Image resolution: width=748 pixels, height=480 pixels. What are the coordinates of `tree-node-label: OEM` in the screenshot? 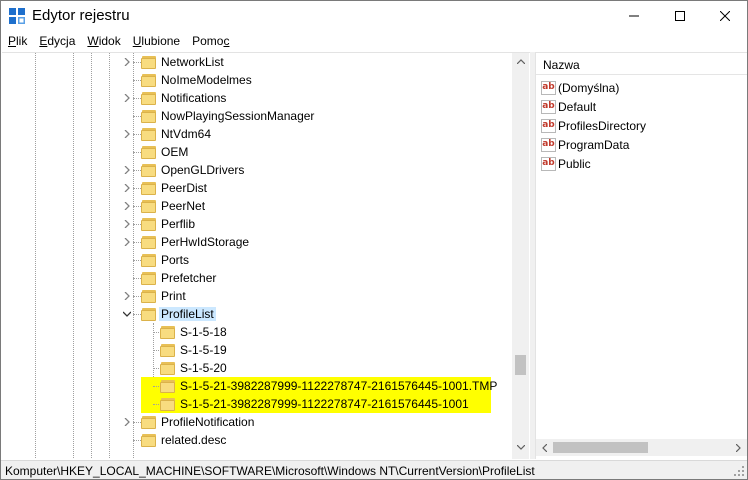 It's located at (175, 152).